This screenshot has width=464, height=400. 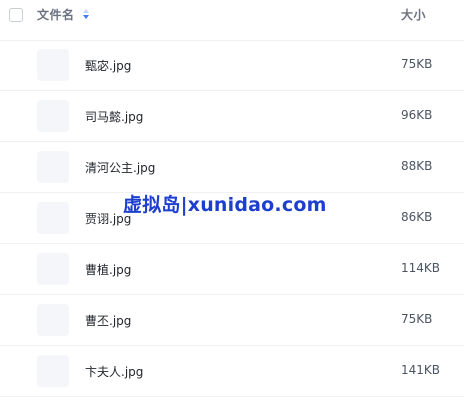 What do you see at coordinates (16, 15) in the screenshot?
I see `select-all-checkbox` at bounding box center [16, 15].